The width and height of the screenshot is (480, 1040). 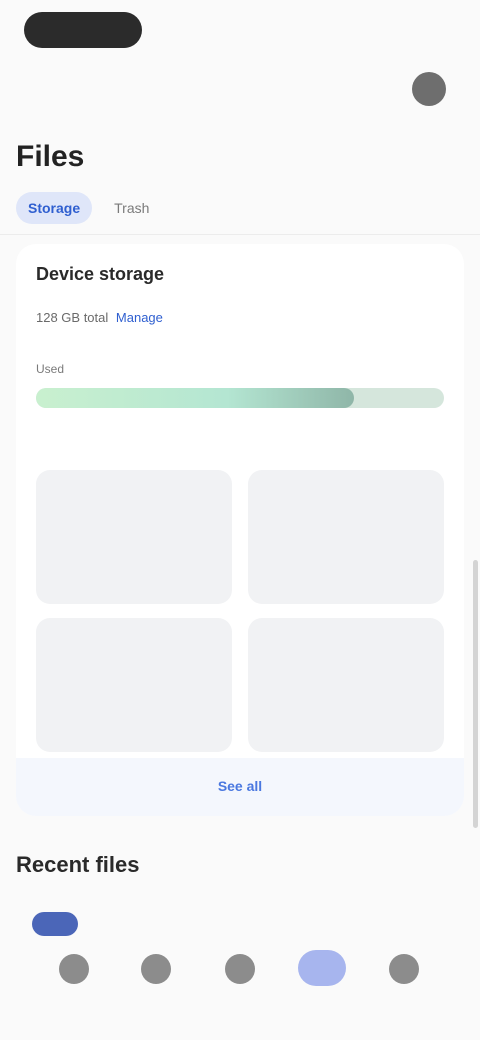 I want to click on nav-item-home, so click(x=74, y=982).